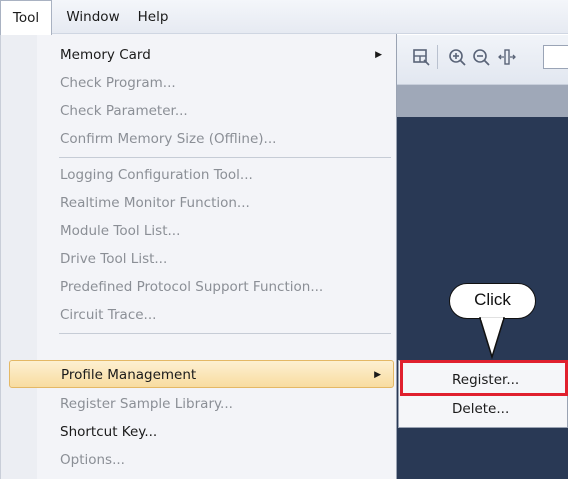 The width and height of the screenshot is (568, 479). Describe the element at coordinates (201, 374) in the screenshot. I see `menu-item-profile-management: Profile Management ▶` at that location.